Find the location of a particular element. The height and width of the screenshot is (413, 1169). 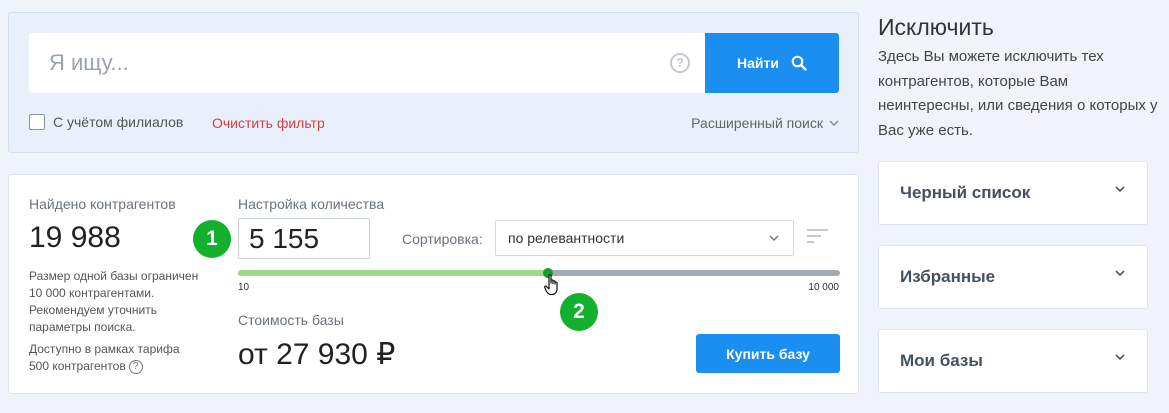

limit-note-line: Размер одной базы ограничен is located at coordinates (114, 276).